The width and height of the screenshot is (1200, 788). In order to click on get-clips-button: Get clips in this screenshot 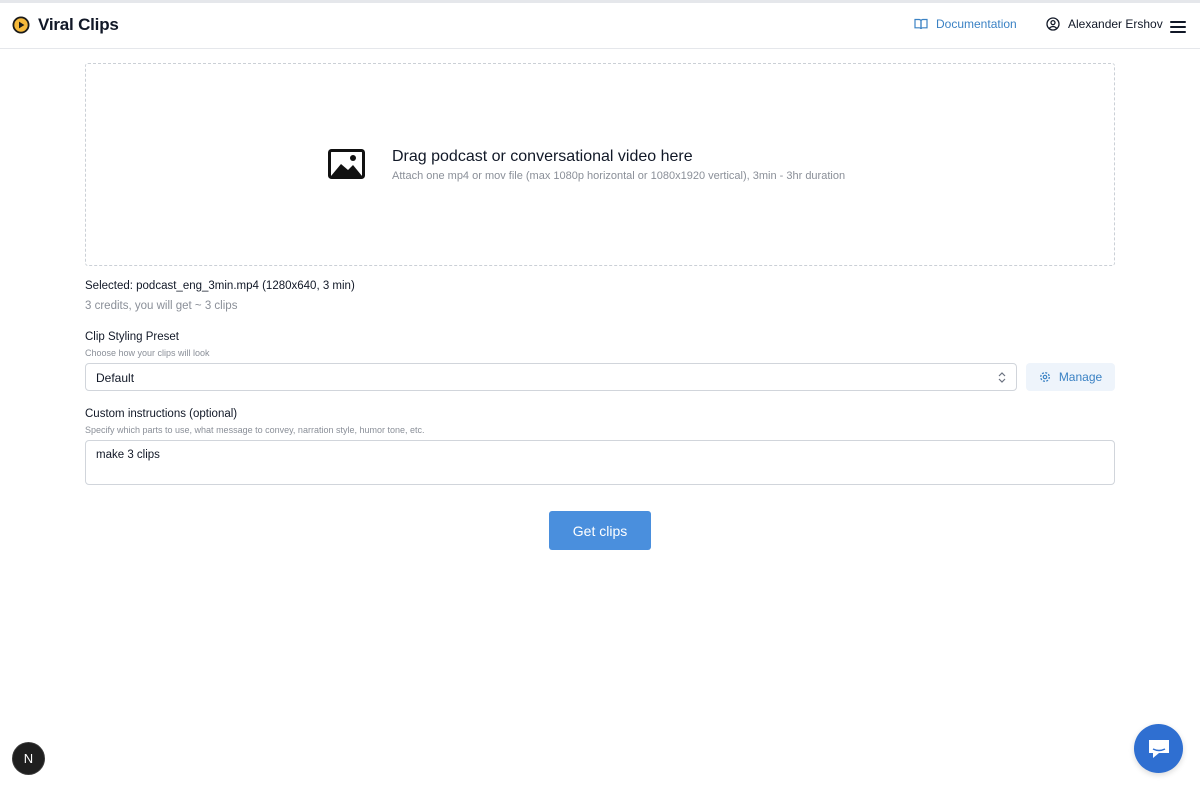, I will do `click(600, 530)`.